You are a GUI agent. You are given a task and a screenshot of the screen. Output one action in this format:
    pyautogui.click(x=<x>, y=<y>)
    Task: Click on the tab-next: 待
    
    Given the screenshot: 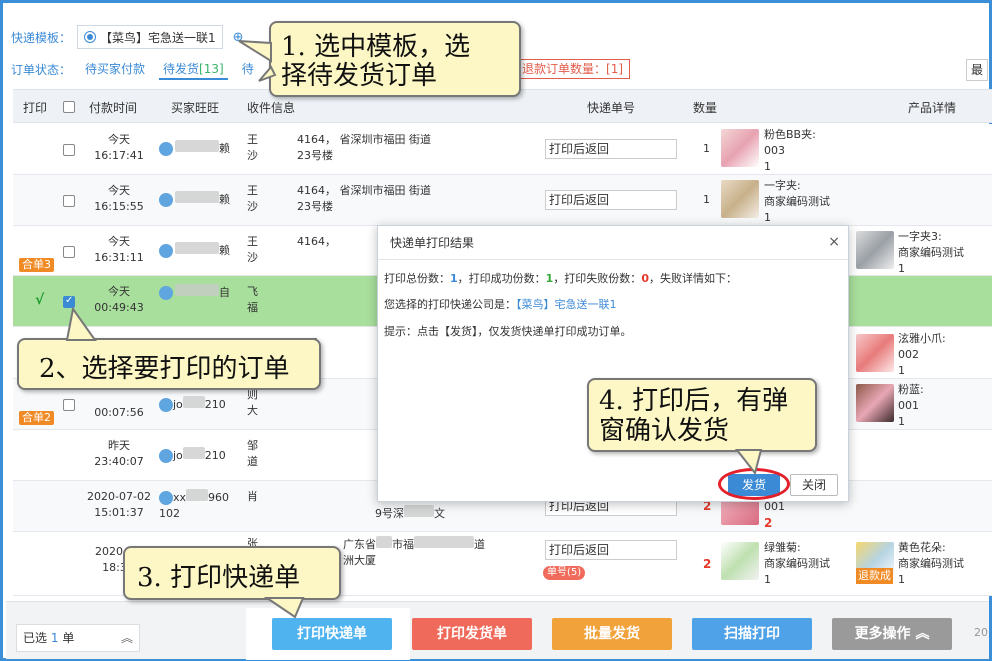 What is the action you would take?
    pyautogui.click(x=248, y=69)
    